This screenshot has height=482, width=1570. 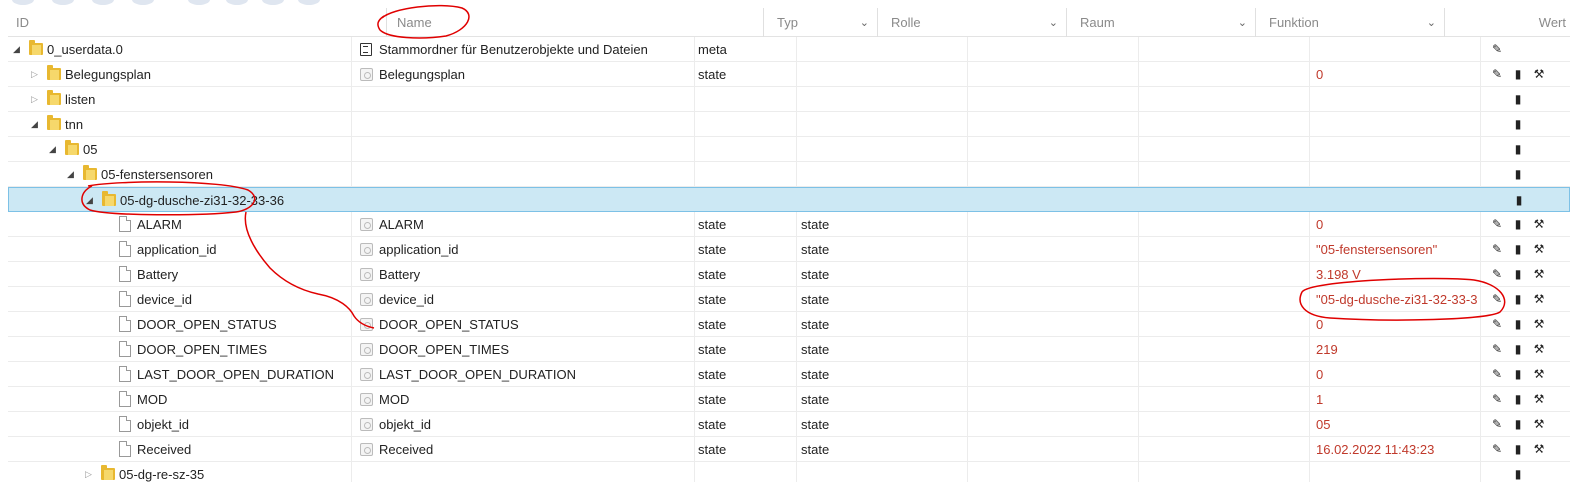 I want to click on column-divider, so click(x=1480, y=249).